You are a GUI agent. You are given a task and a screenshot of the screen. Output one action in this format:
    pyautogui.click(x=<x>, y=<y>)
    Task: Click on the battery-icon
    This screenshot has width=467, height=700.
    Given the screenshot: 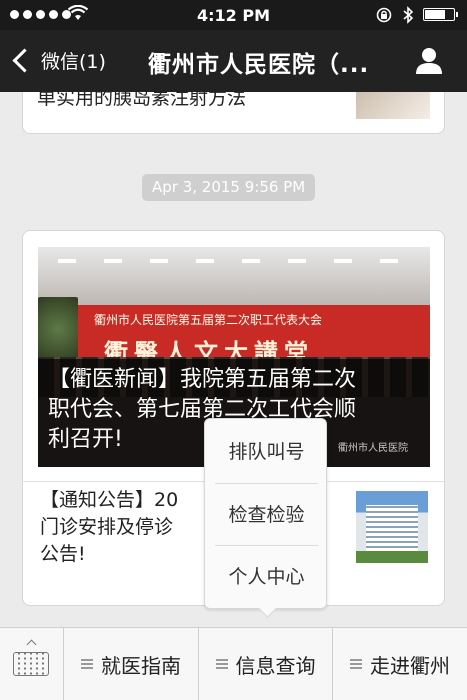 What is the action you would take?
    pyautogui.click(x=440, y=14)
    